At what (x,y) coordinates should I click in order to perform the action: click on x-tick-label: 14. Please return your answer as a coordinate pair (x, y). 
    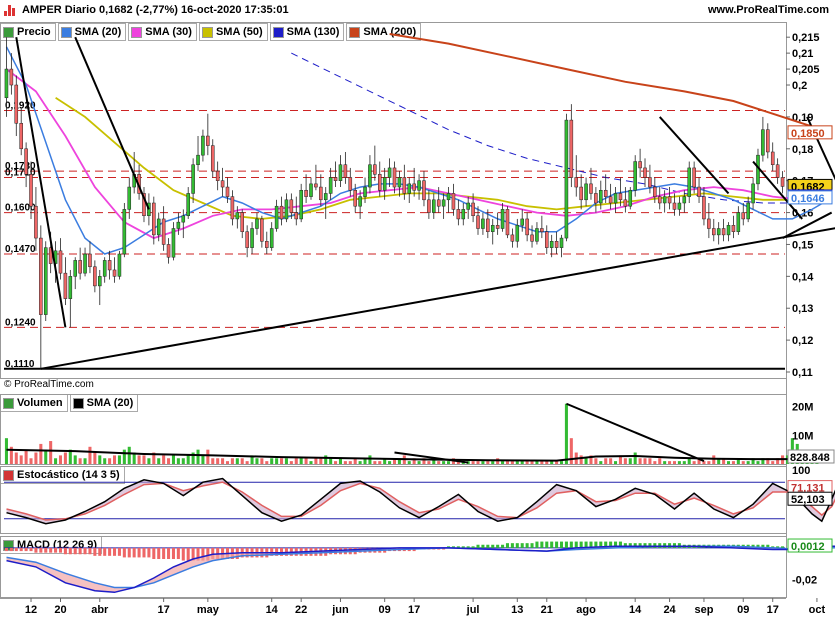
    Looking at the image, I should click on (635, 610).